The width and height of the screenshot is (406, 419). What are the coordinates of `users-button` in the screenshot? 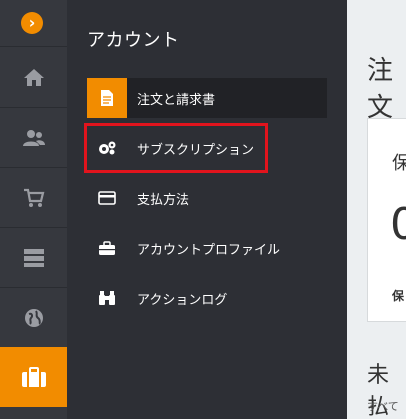 It's located at (33, 137).